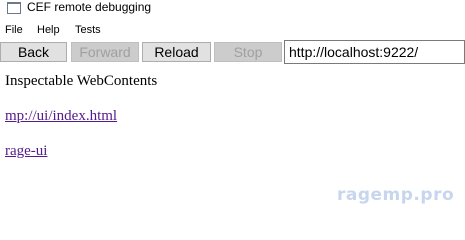 The image size is (465, 240). What do you see at coordinates (232, 30) in the screenshot?
I see `menu-bar: File Help Tests` at bounding box center [232, 30].